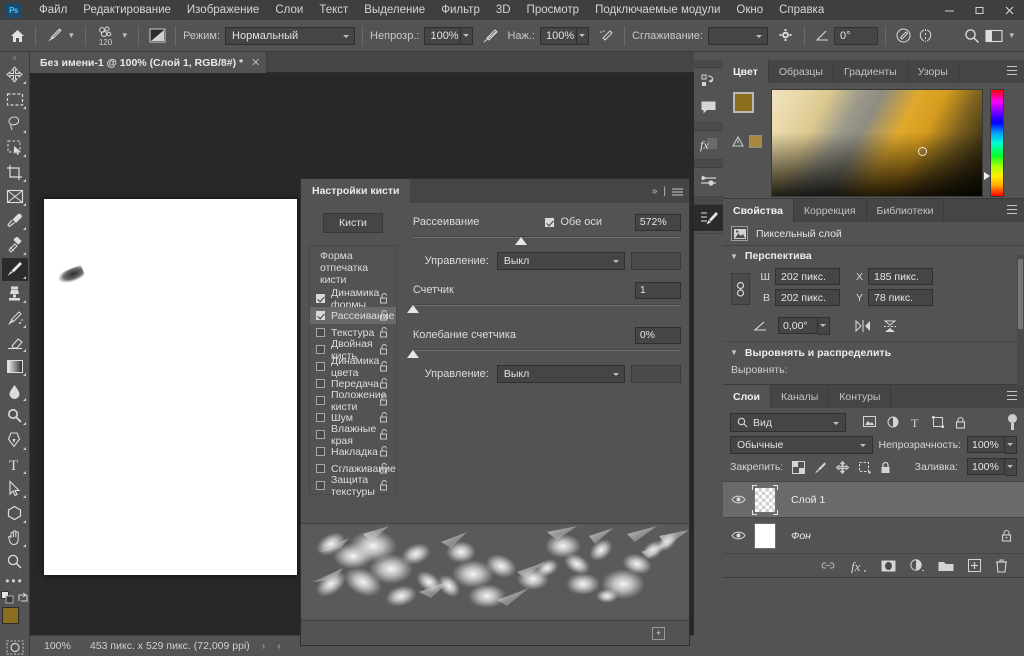 Image resolution: width=1024 pixels, height=656 pixels. Describe the element at coordinates (412, 309) in the screenshot. I see `slider-thumb` at that location.